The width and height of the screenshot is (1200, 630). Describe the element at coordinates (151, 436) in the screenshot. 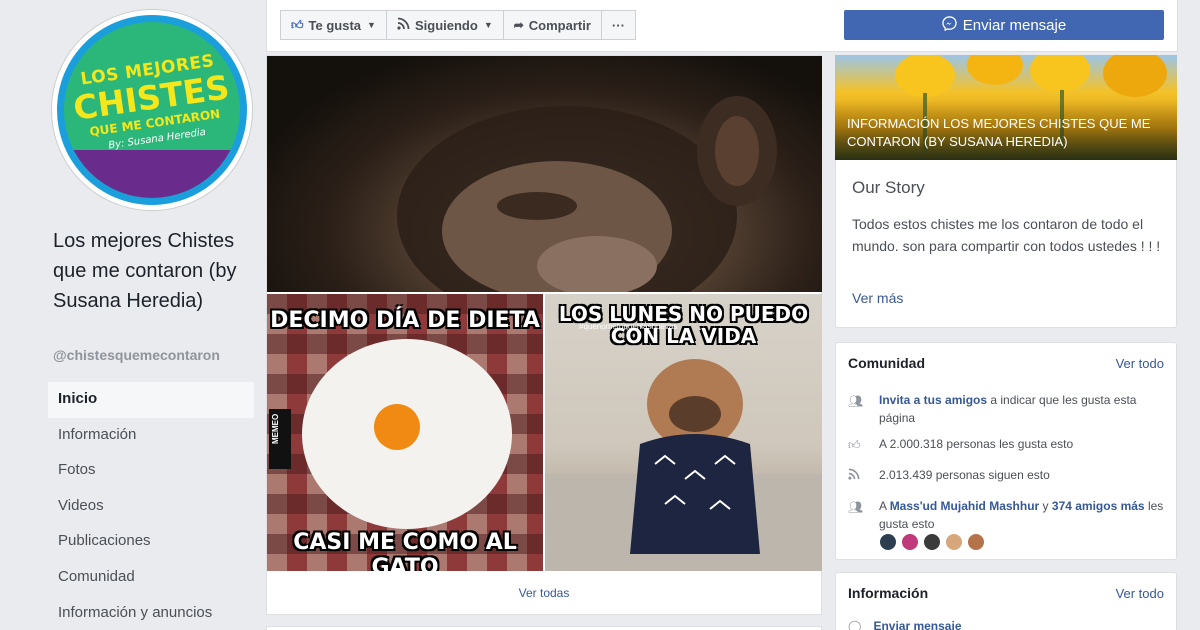

I see `nav-item-informacion: Información` at that location.